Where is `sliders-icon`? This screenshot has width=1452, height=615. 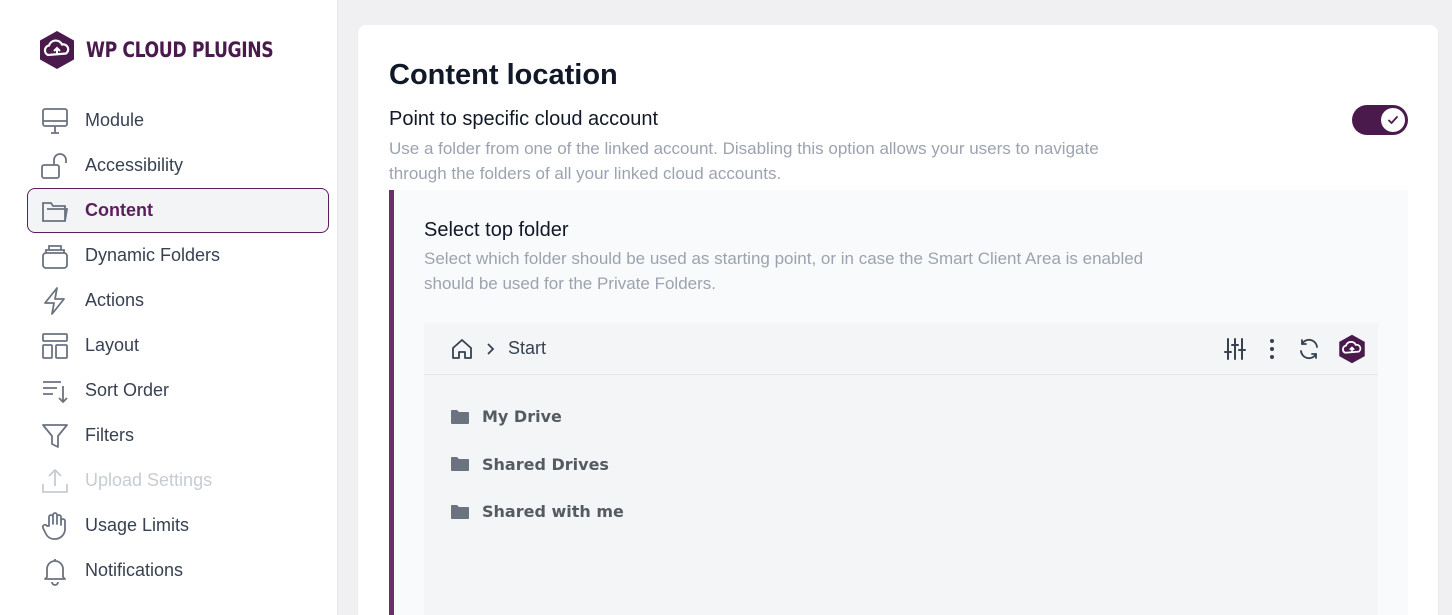
sliders-icon is located at coordinates (1235, 349).